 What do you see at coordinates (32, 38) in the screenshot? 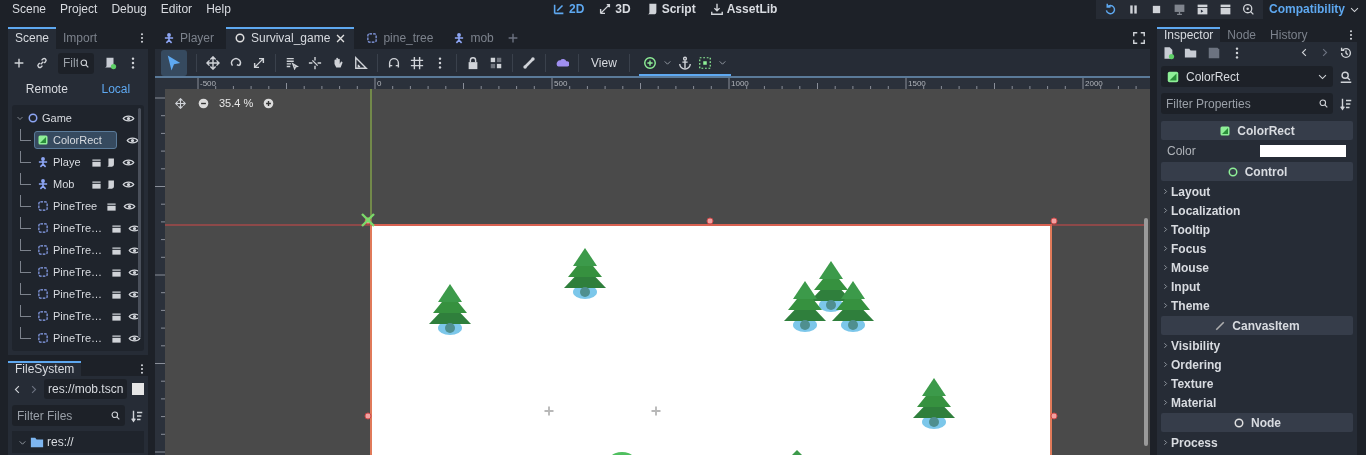
I see `dock-tab: Scene` at bounding box center [32, 38].